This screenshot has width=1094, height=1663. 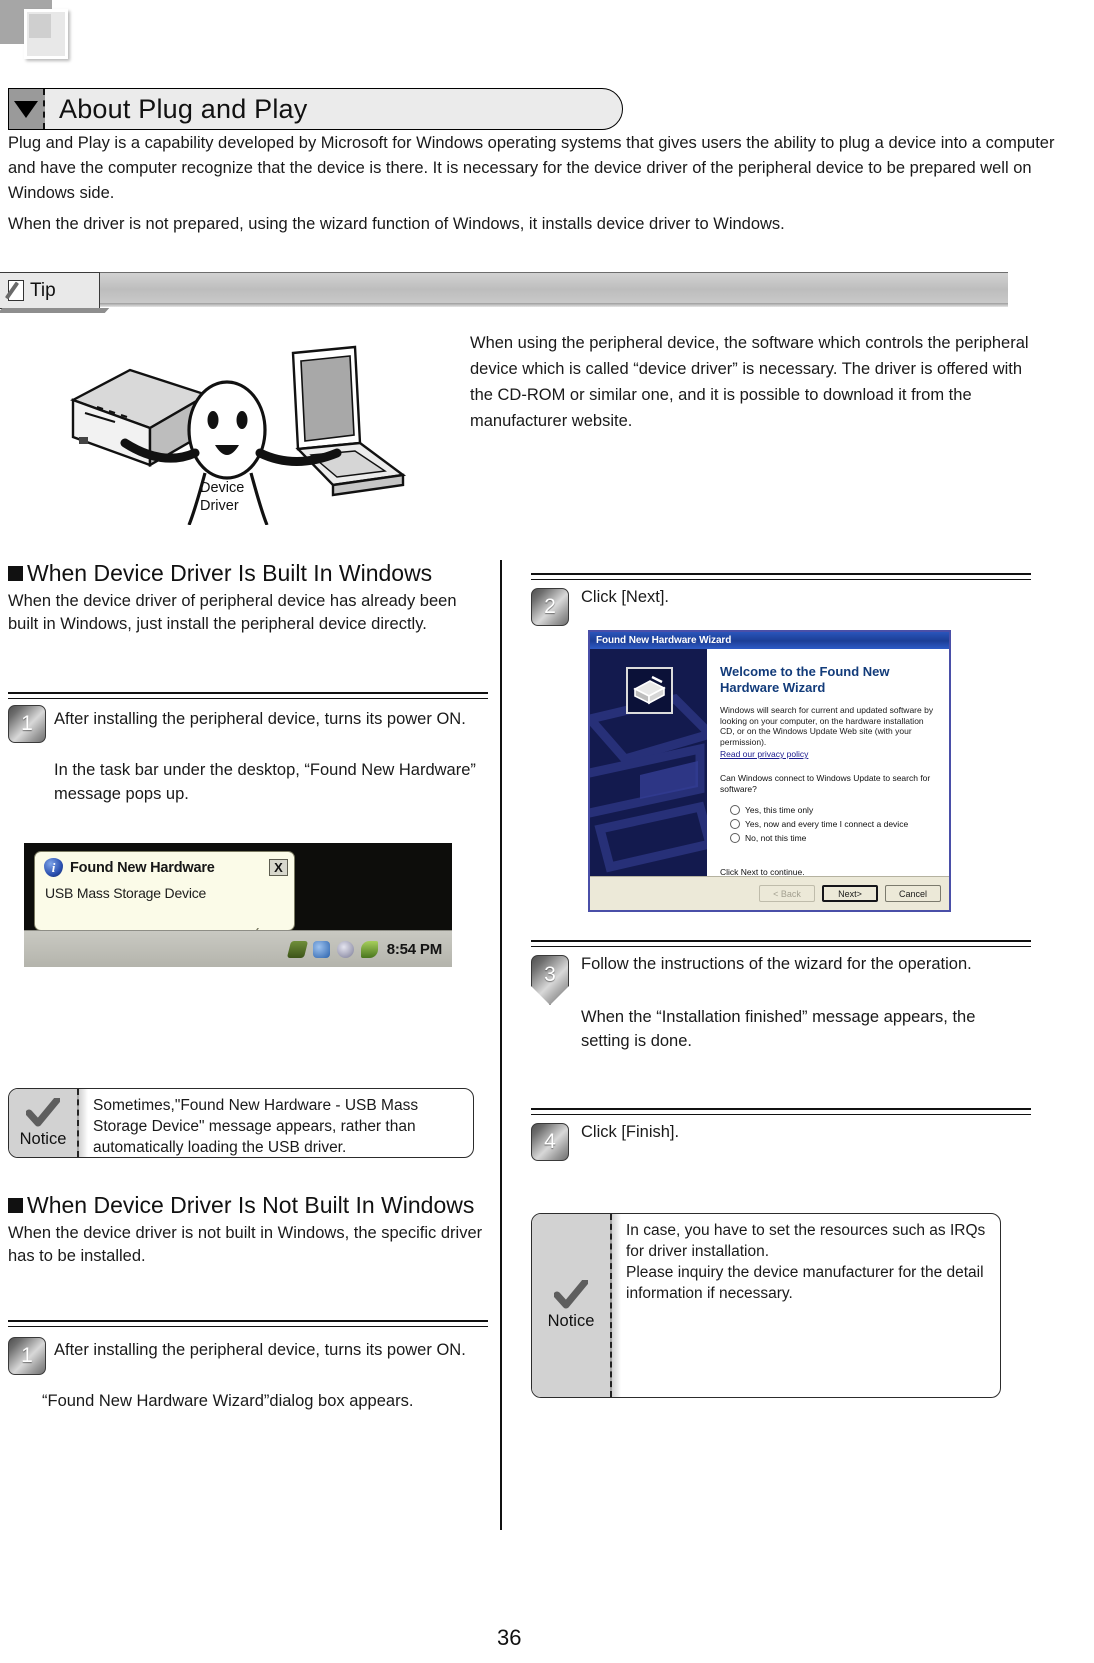 What do you see at coordinates (332, 949) in the screenshot?
I see `system-tray` at bounding box center [332, 949].